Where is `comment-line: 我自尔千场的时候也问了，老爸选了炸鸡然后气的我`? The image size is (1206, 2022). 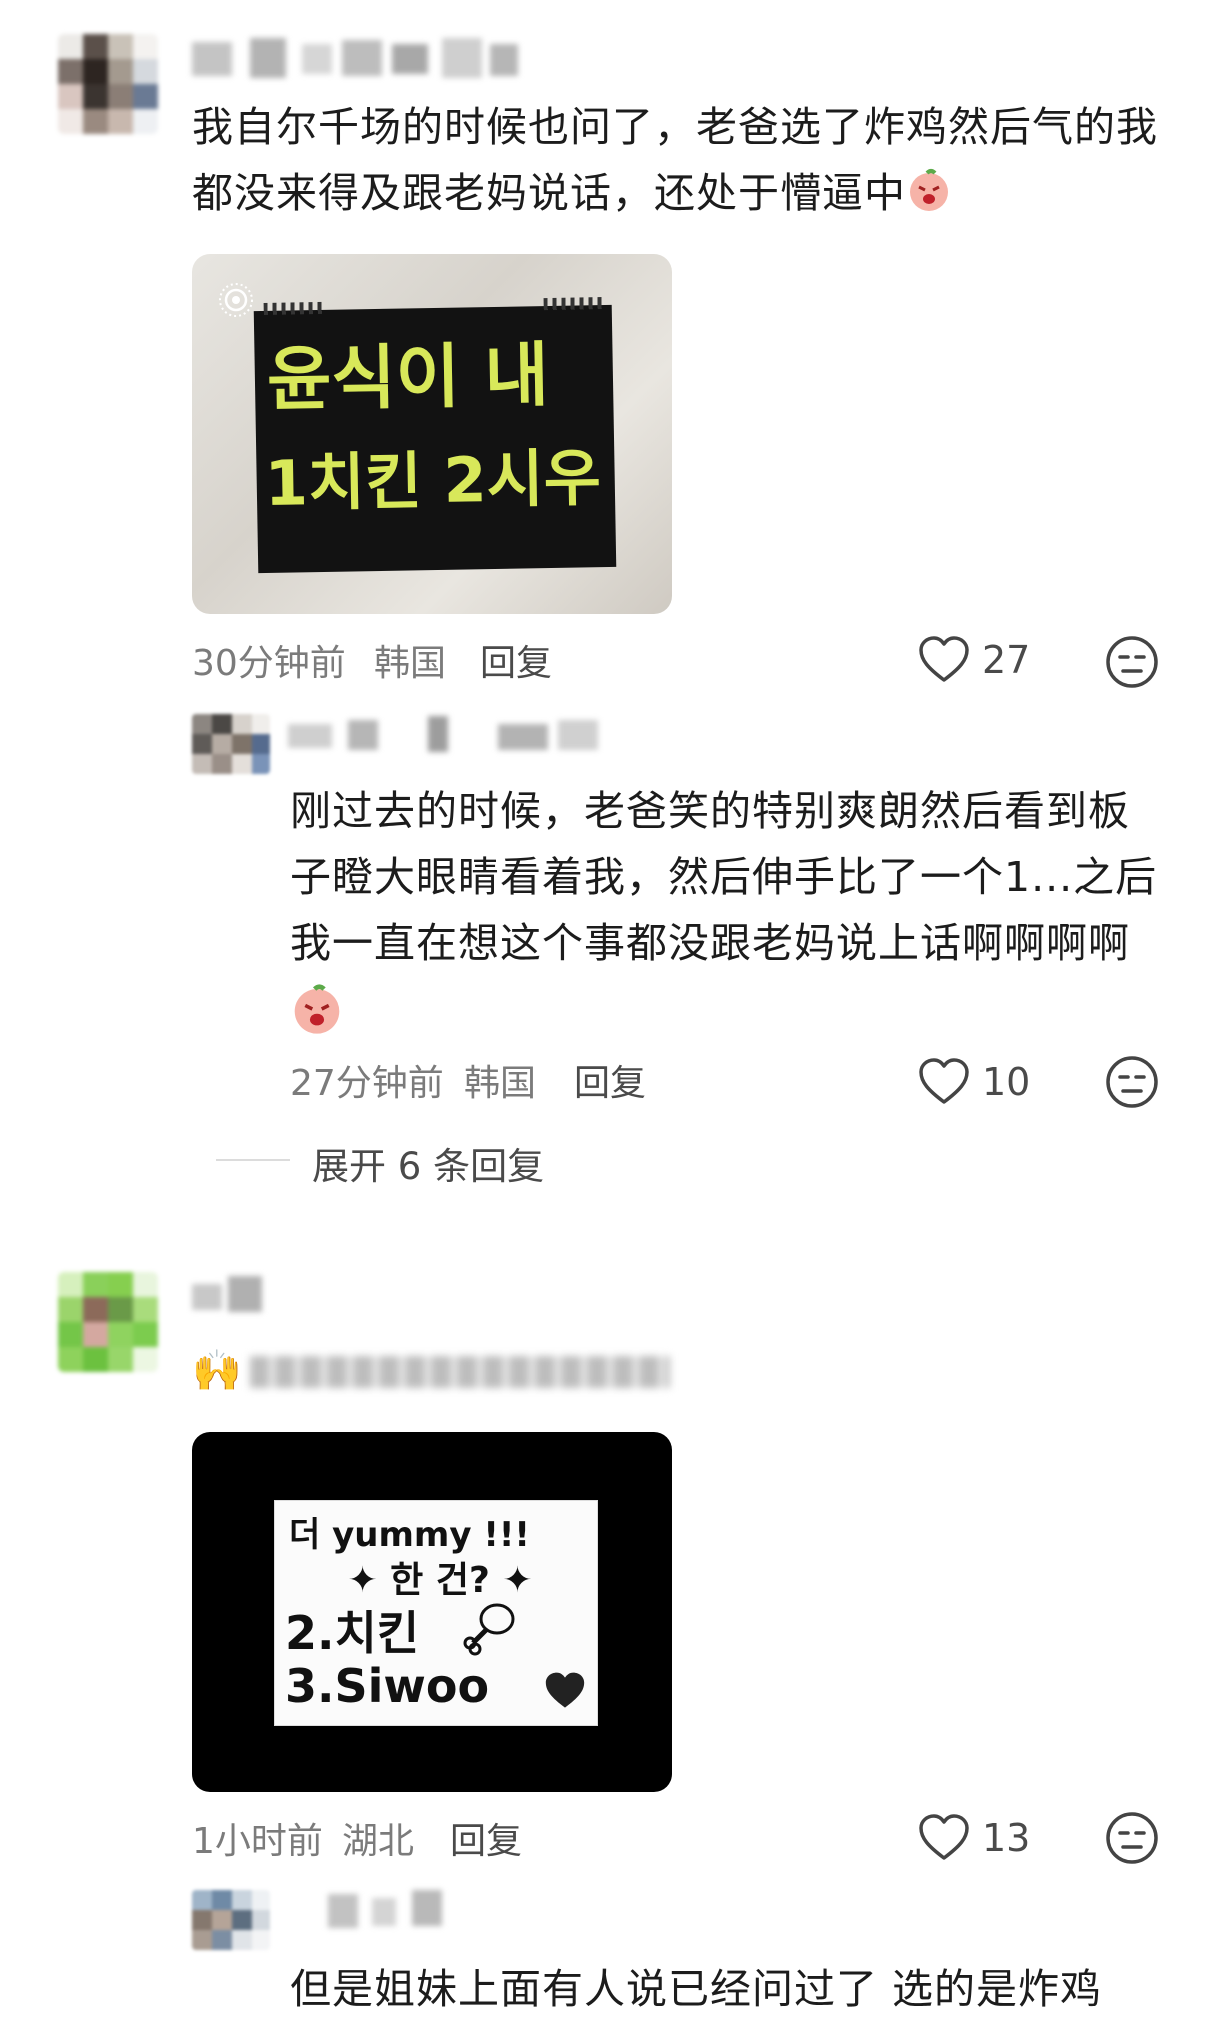
comment-line: 我自尔千场的时候也问了，老爸选了炸鸡然后气的我 is located at coordinates (675, 127).